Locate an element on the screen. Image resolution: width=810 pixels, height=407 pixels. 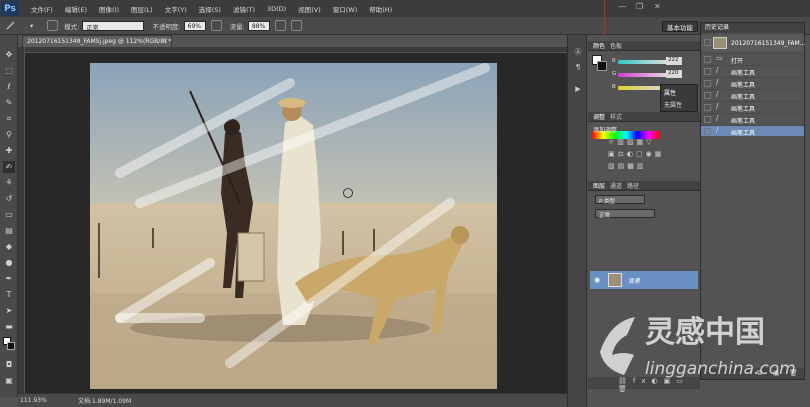
menu-help: 帮助(H) is located at coordinates (380, 9).